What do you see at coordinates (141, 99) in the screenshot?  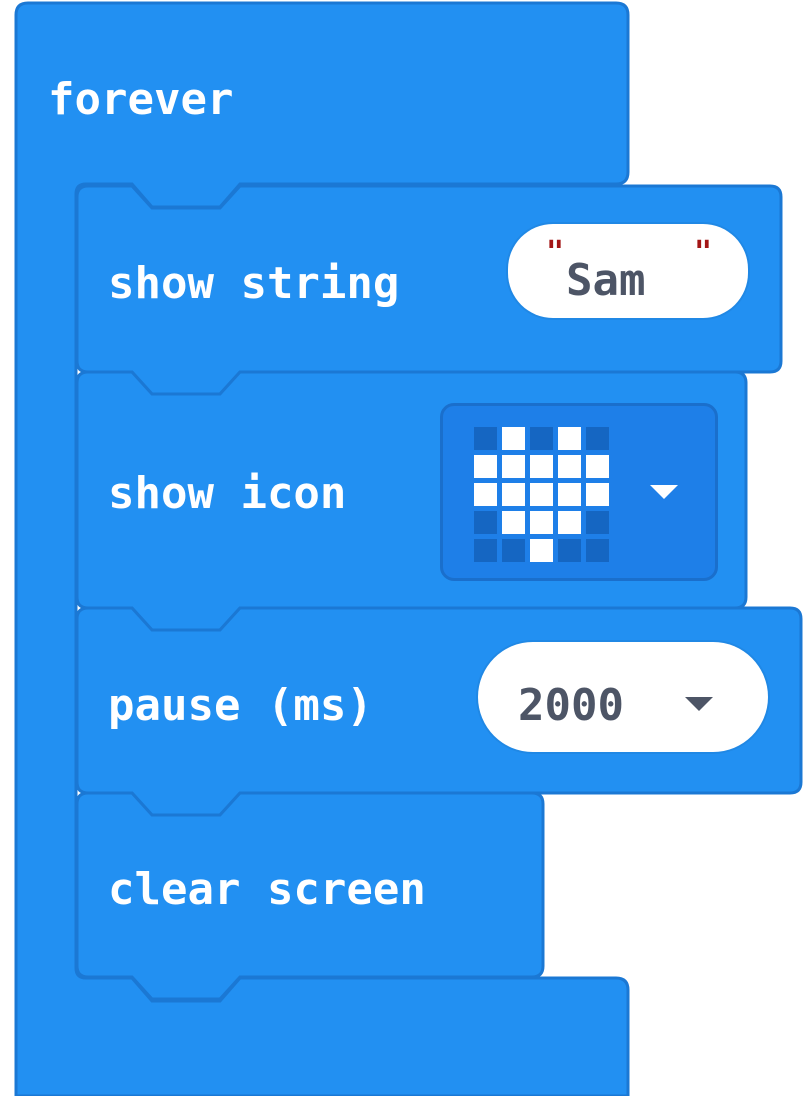 I see `forever-label: forever` at bounding box center [141, 99].